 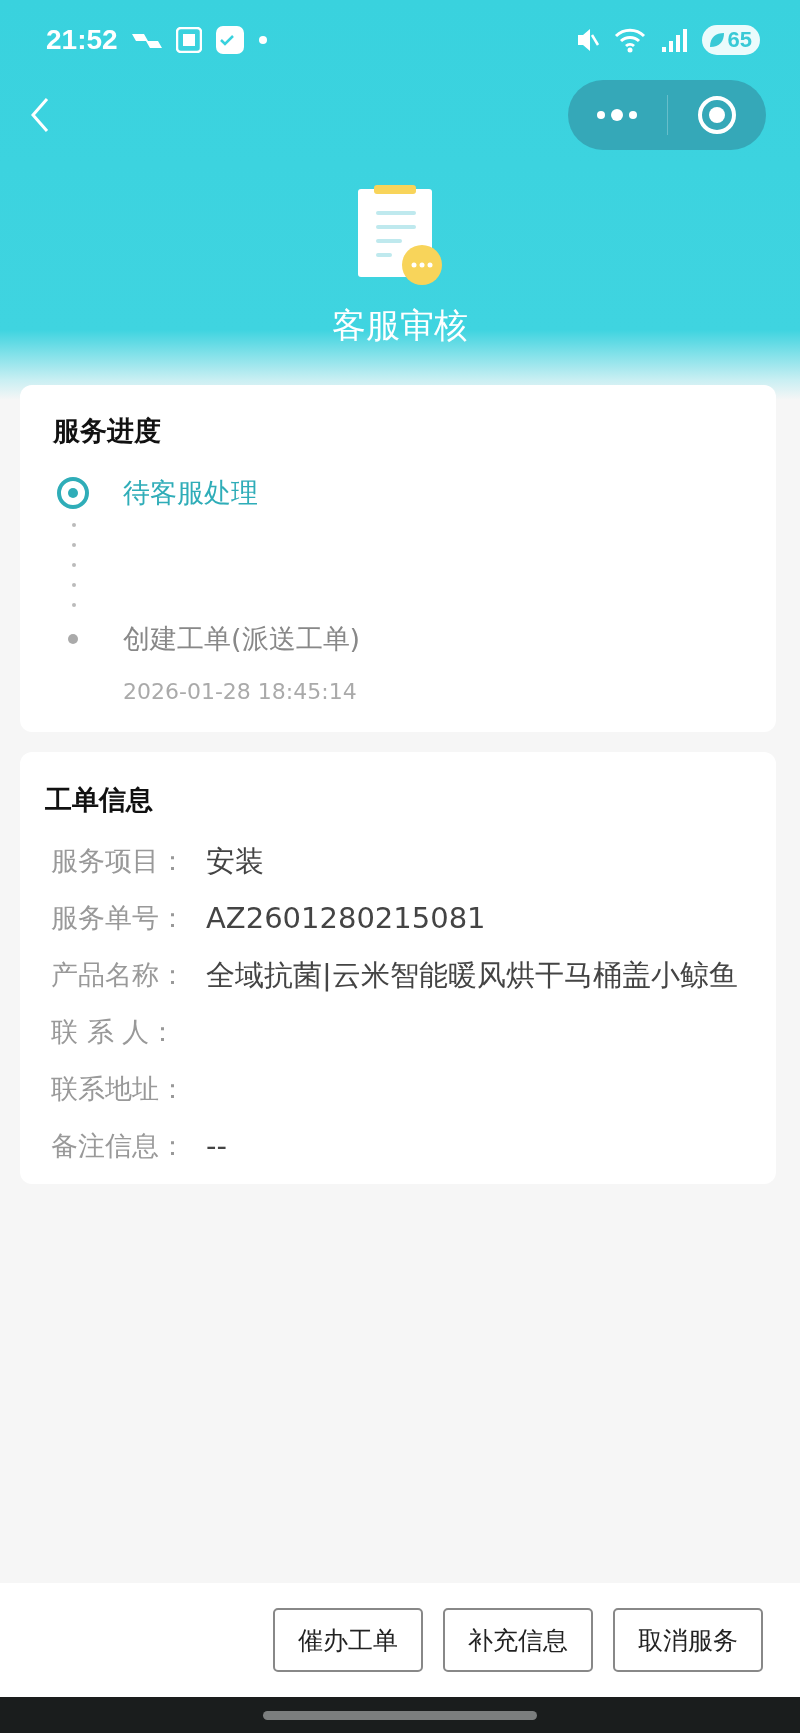 What do you see at coordinates (40, 115) in the screenshot?
I see `back-icon` at bounding box center [40, 115].